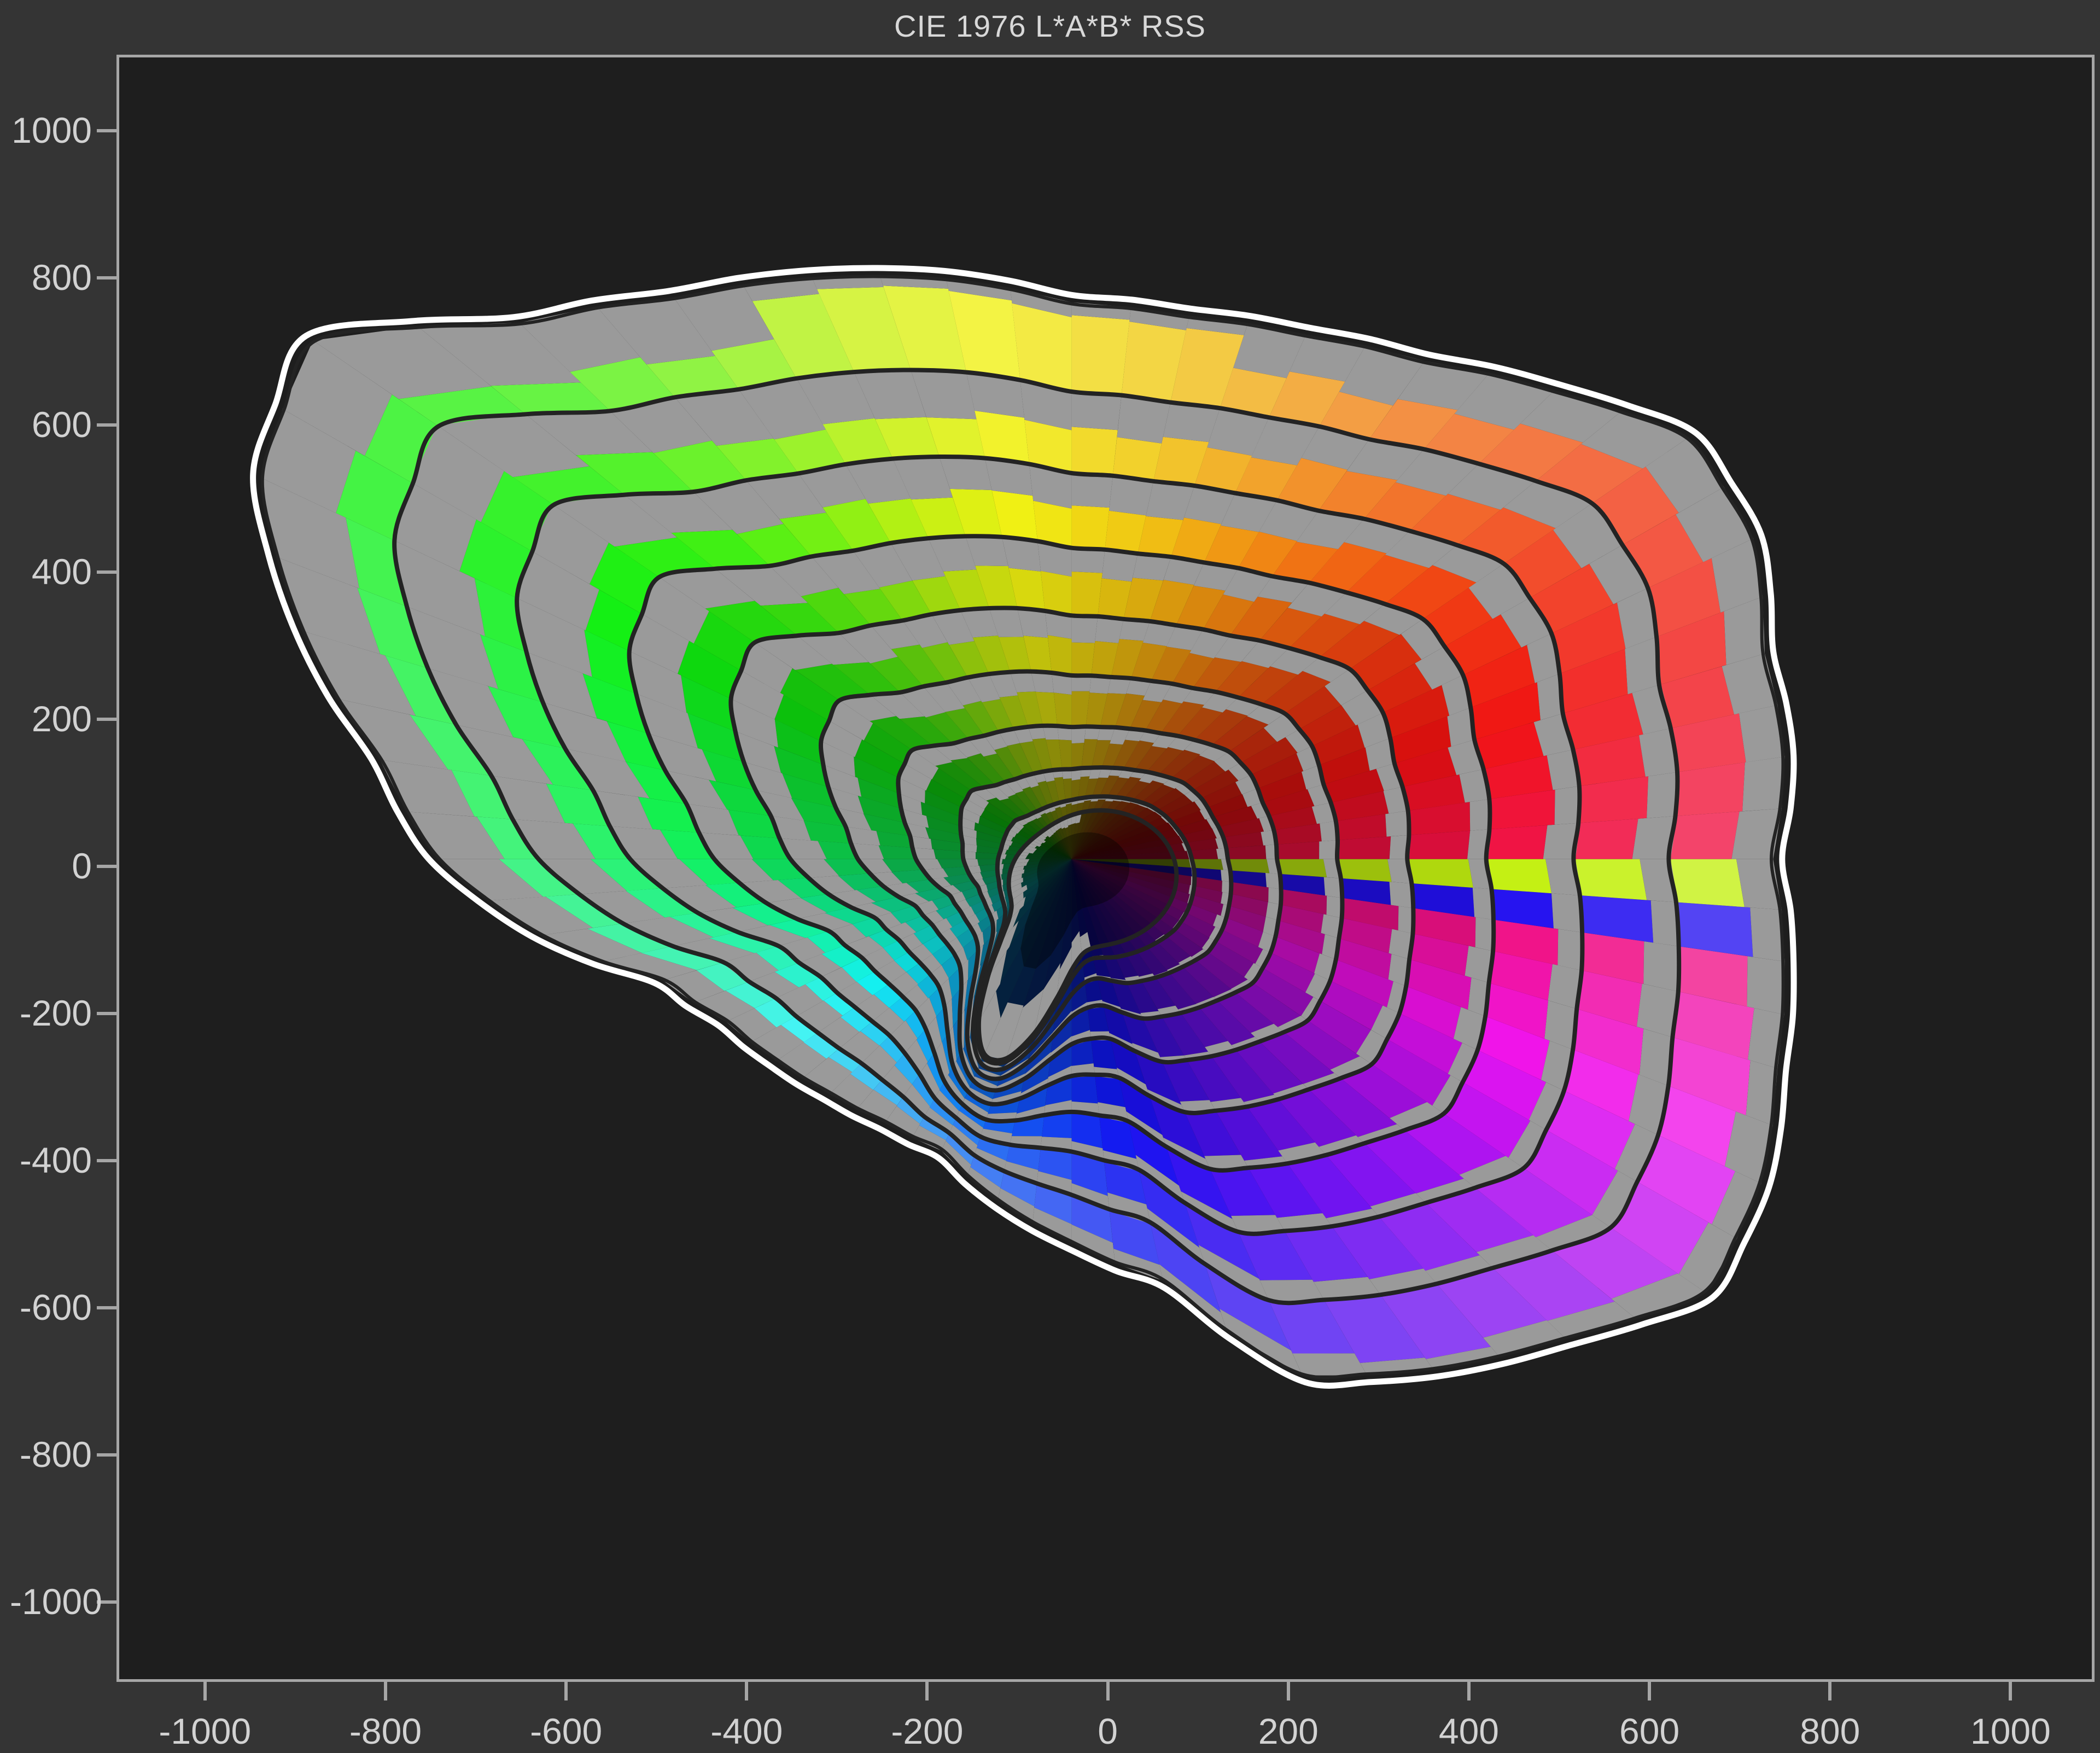 The height and width of the screenshot is (1753, 2100). What do you see at coordinates (61, 424) in the screenshot?
I see `y-tick-label: 600` at bounding box center [61, 424].